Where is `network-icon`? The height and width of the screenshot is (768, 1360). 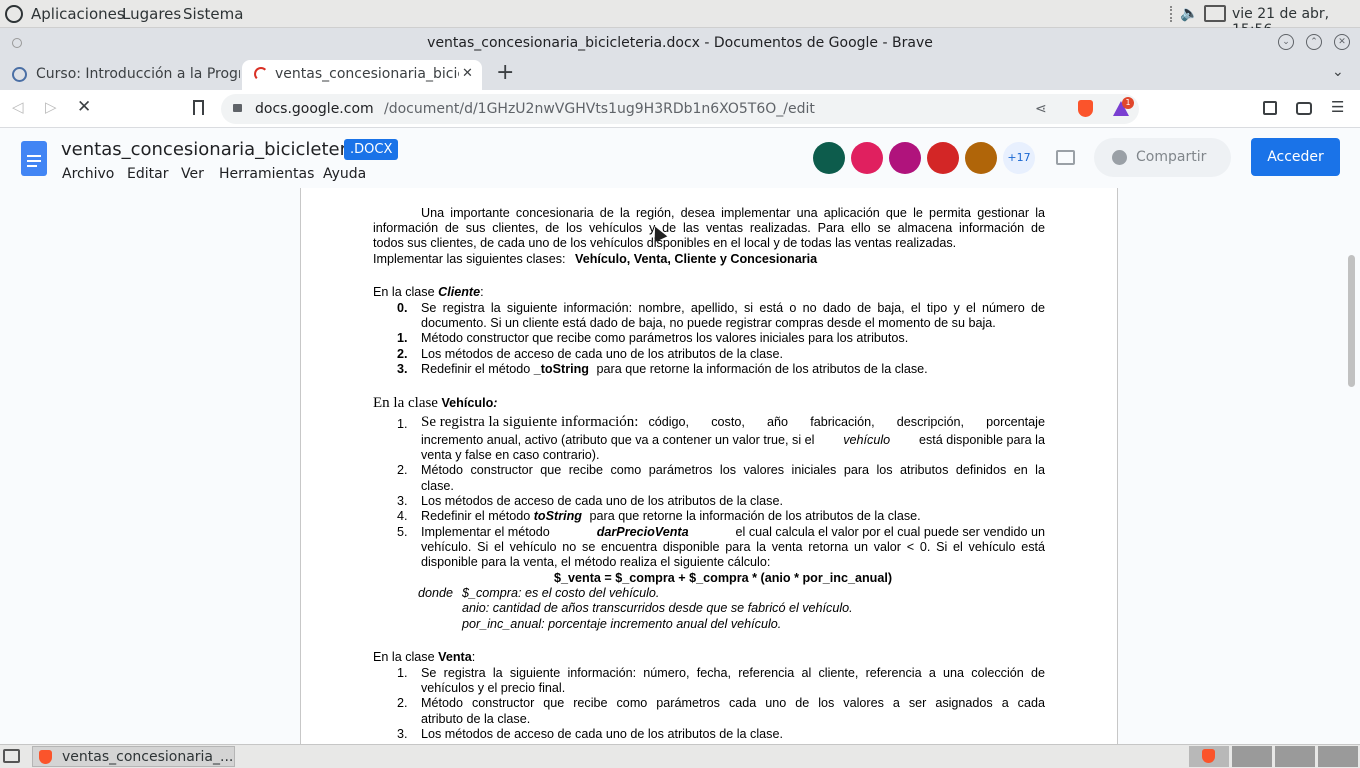 network-icon is located at coordinates (1215, 13).